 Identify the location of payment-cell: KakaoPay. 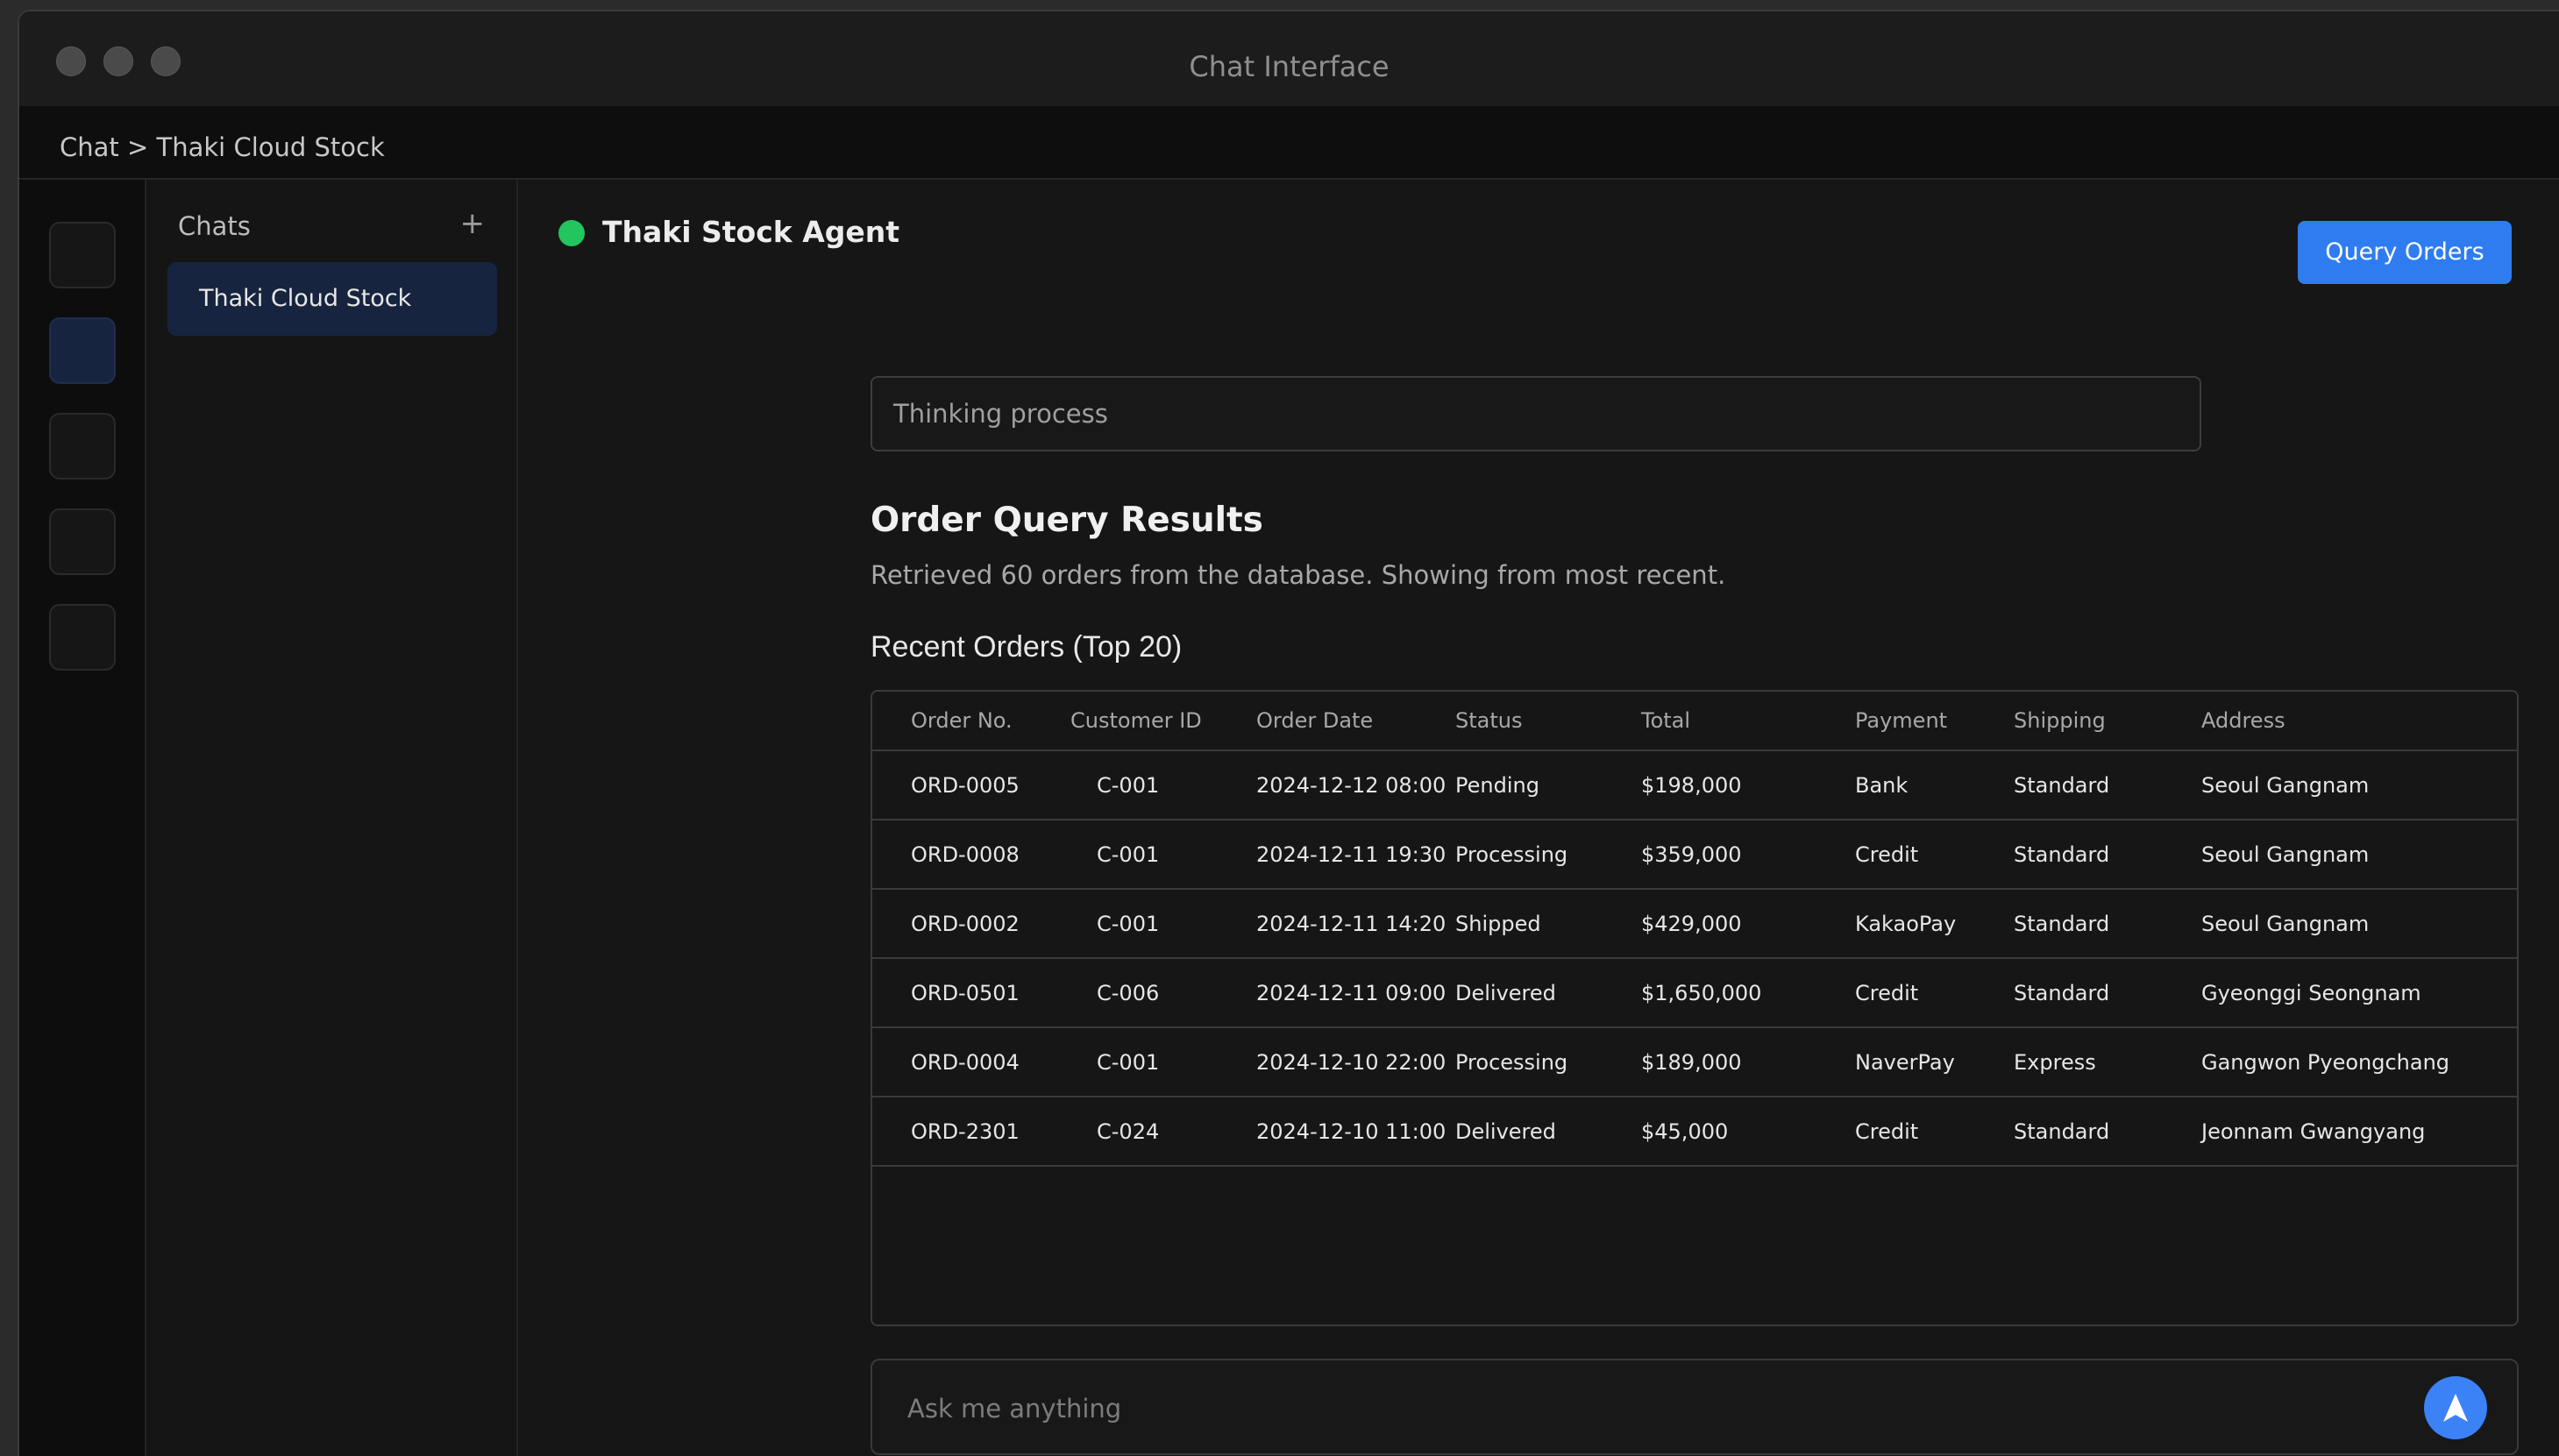
(1934, 924).